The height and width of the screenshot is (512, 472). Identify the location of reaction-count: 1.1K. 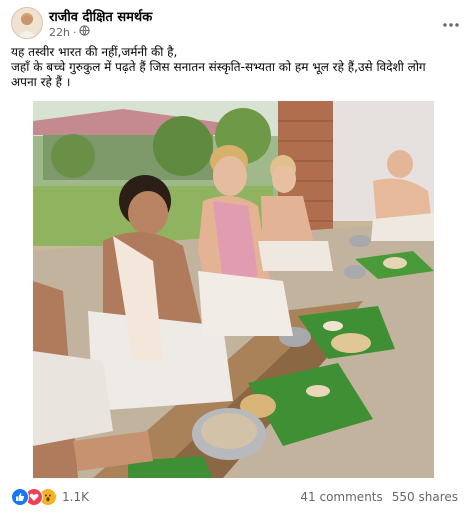
(75, 497).